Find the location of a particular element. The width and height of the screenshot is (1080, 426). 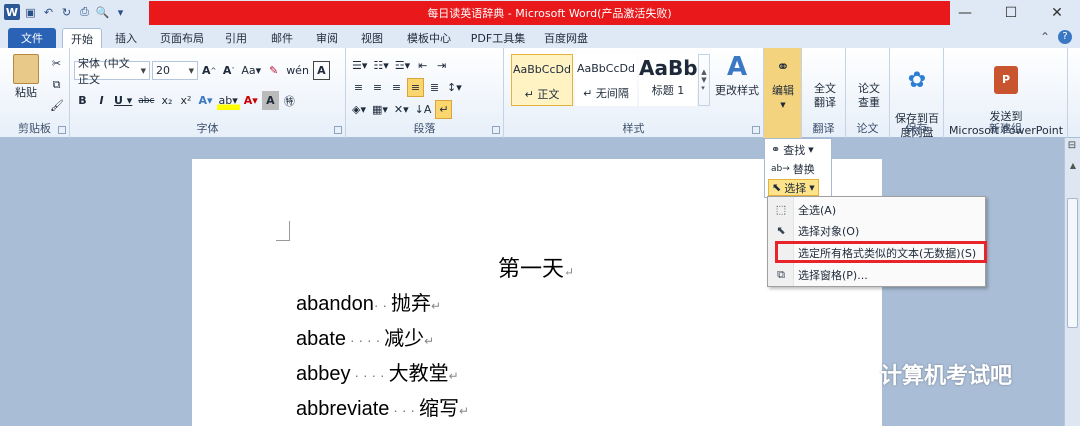

multilevel-list-icon: ☲▾ is located at coordinates (402, 65).